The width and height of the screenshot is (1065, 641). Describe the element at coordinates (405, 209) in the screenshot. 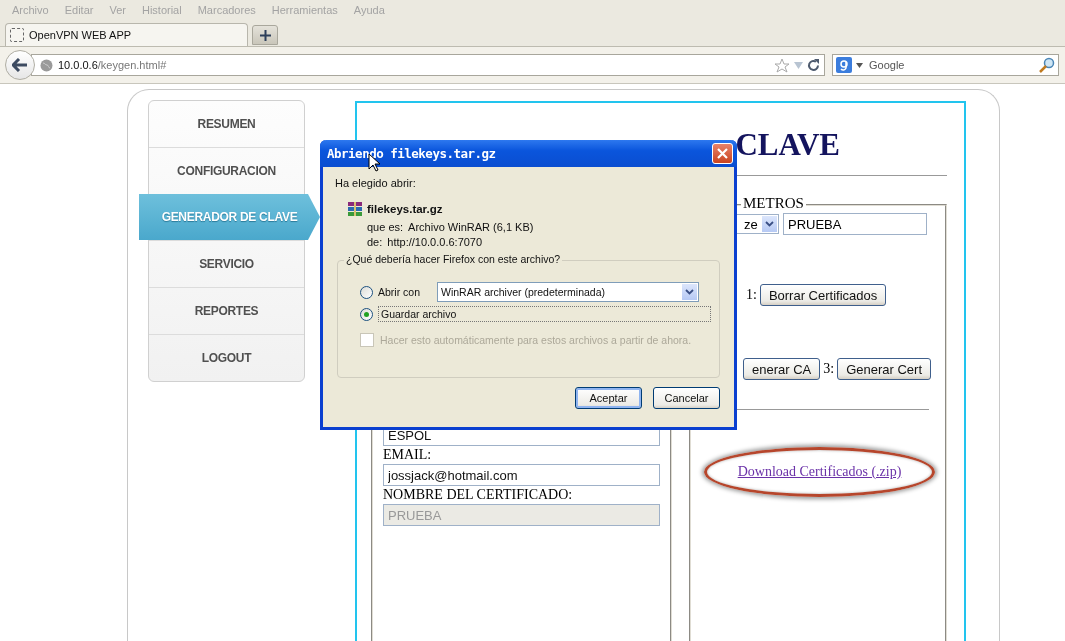

I see `file-name: filekeys.tar.gz` at that location.